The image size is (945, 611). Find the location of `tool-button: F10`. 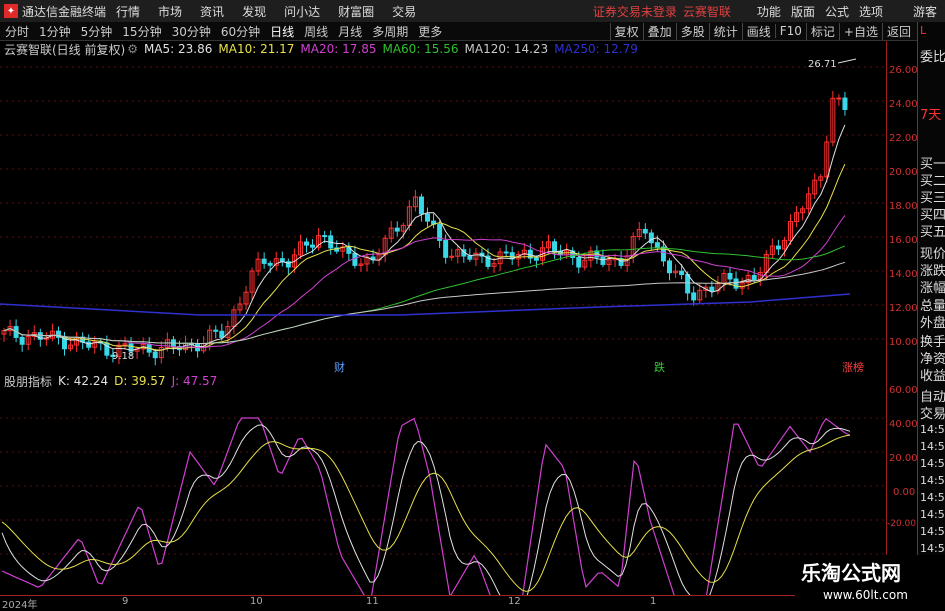

tool-button: F10 is located at coordinates (790, 31).